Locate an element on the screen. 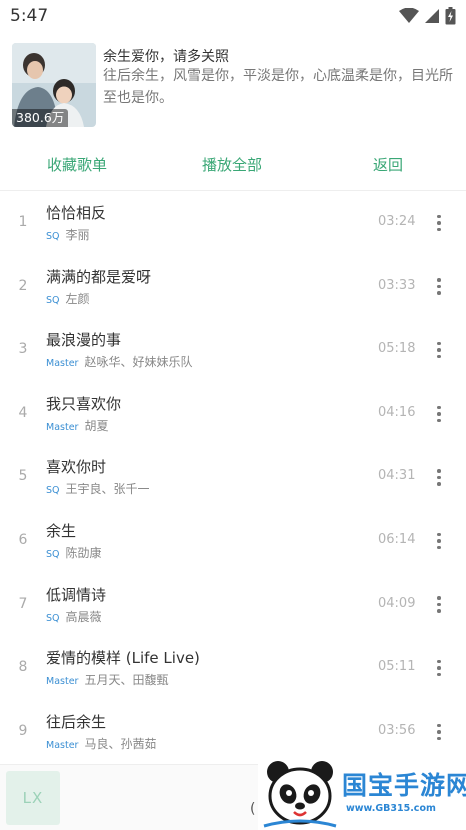 The height and width of the screenshot is (830, 466). song-index: 7 is located at coordinates (23, 603).